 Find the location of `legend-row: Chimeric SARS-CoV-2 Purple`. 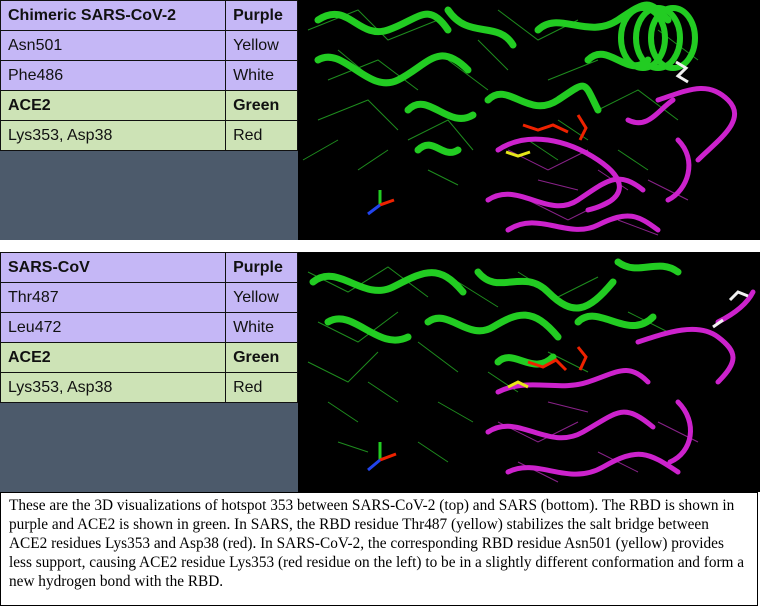

legend-row: Chimeric SARS-CoV-2 Purple is located at coordinates (149, 15).